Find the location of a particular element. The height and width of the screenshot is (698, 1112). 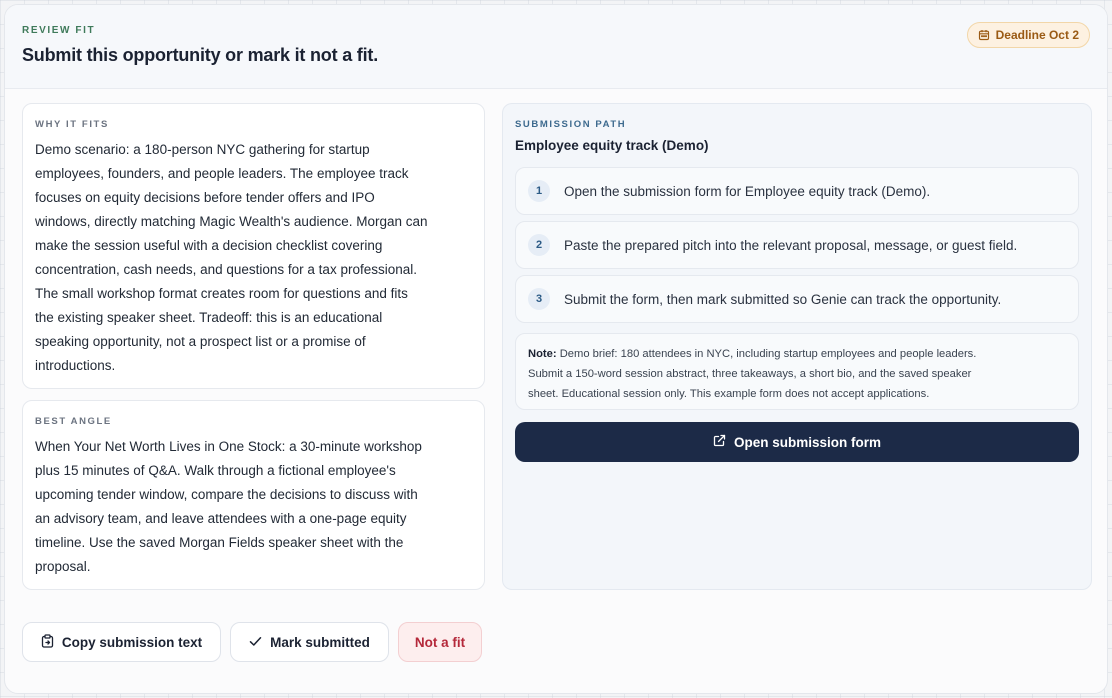

why-it-fits-eyebrow: WHY IT FITS is located at coordinates (72, 124).